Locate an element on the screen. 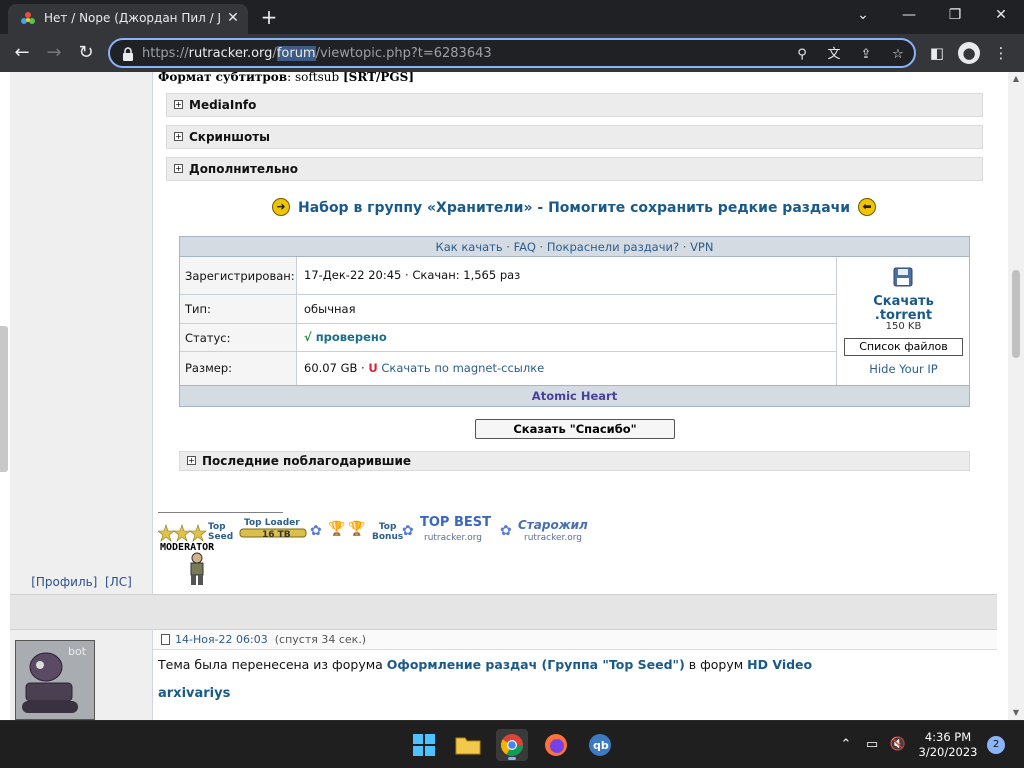 The image size is (1024, 768). status-value: √ проверено is located at coordinates (345, 337).